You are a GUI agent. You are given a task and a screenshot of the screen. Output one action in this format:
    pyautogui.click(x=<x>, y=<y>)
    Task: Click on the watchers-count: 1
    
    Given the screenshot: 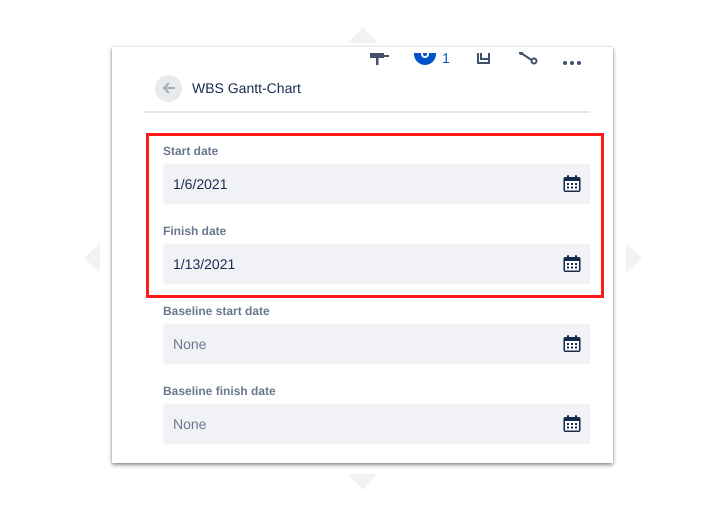 What is the action you would take?
    pyautogui.click(x=446, y=58)
    